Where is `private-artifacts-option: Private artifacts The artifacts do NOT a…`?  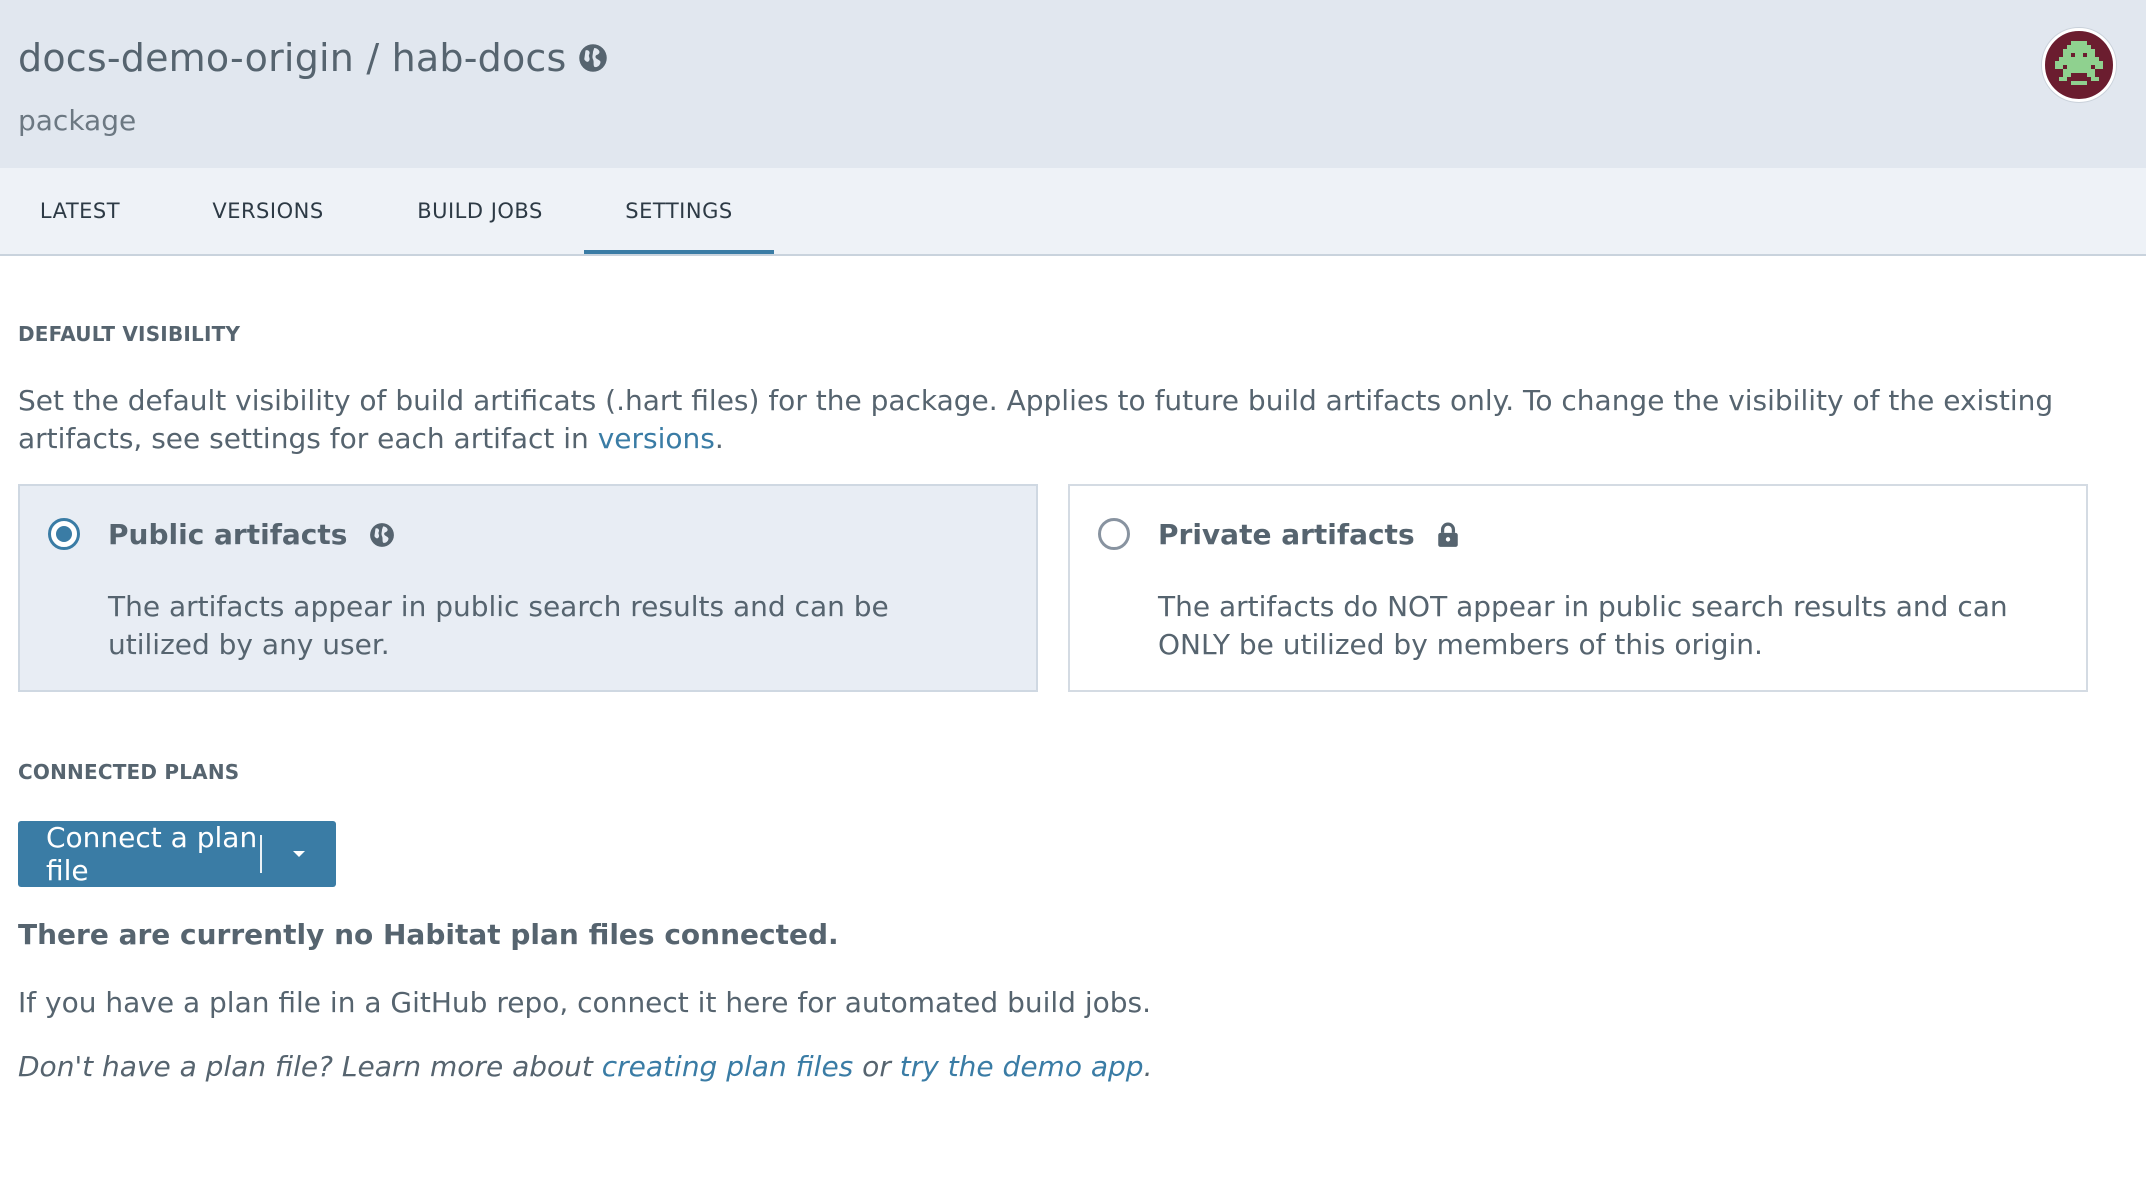
private-artifacts-option: Private artifacts The artifacts do NOT a… is located at coordinates (1578, 588).